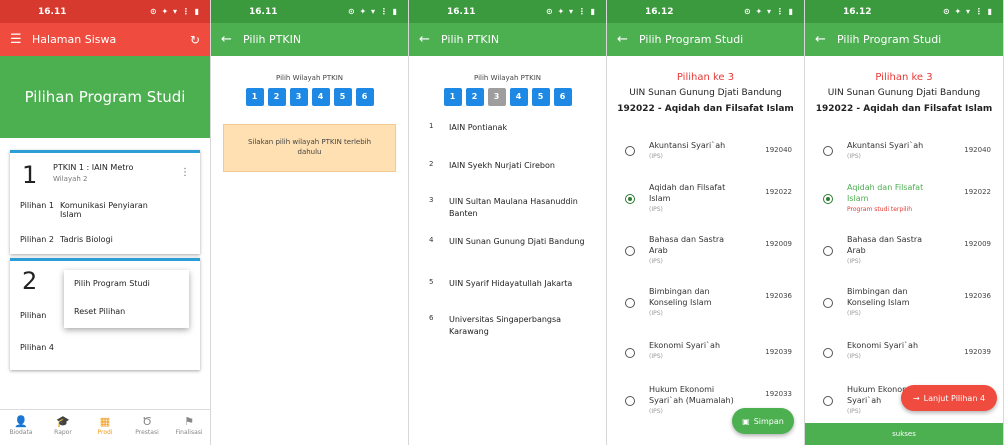 The width and height of the screenshot is (1004, 445). I want to click on item-number: 4, so click(431, 240).